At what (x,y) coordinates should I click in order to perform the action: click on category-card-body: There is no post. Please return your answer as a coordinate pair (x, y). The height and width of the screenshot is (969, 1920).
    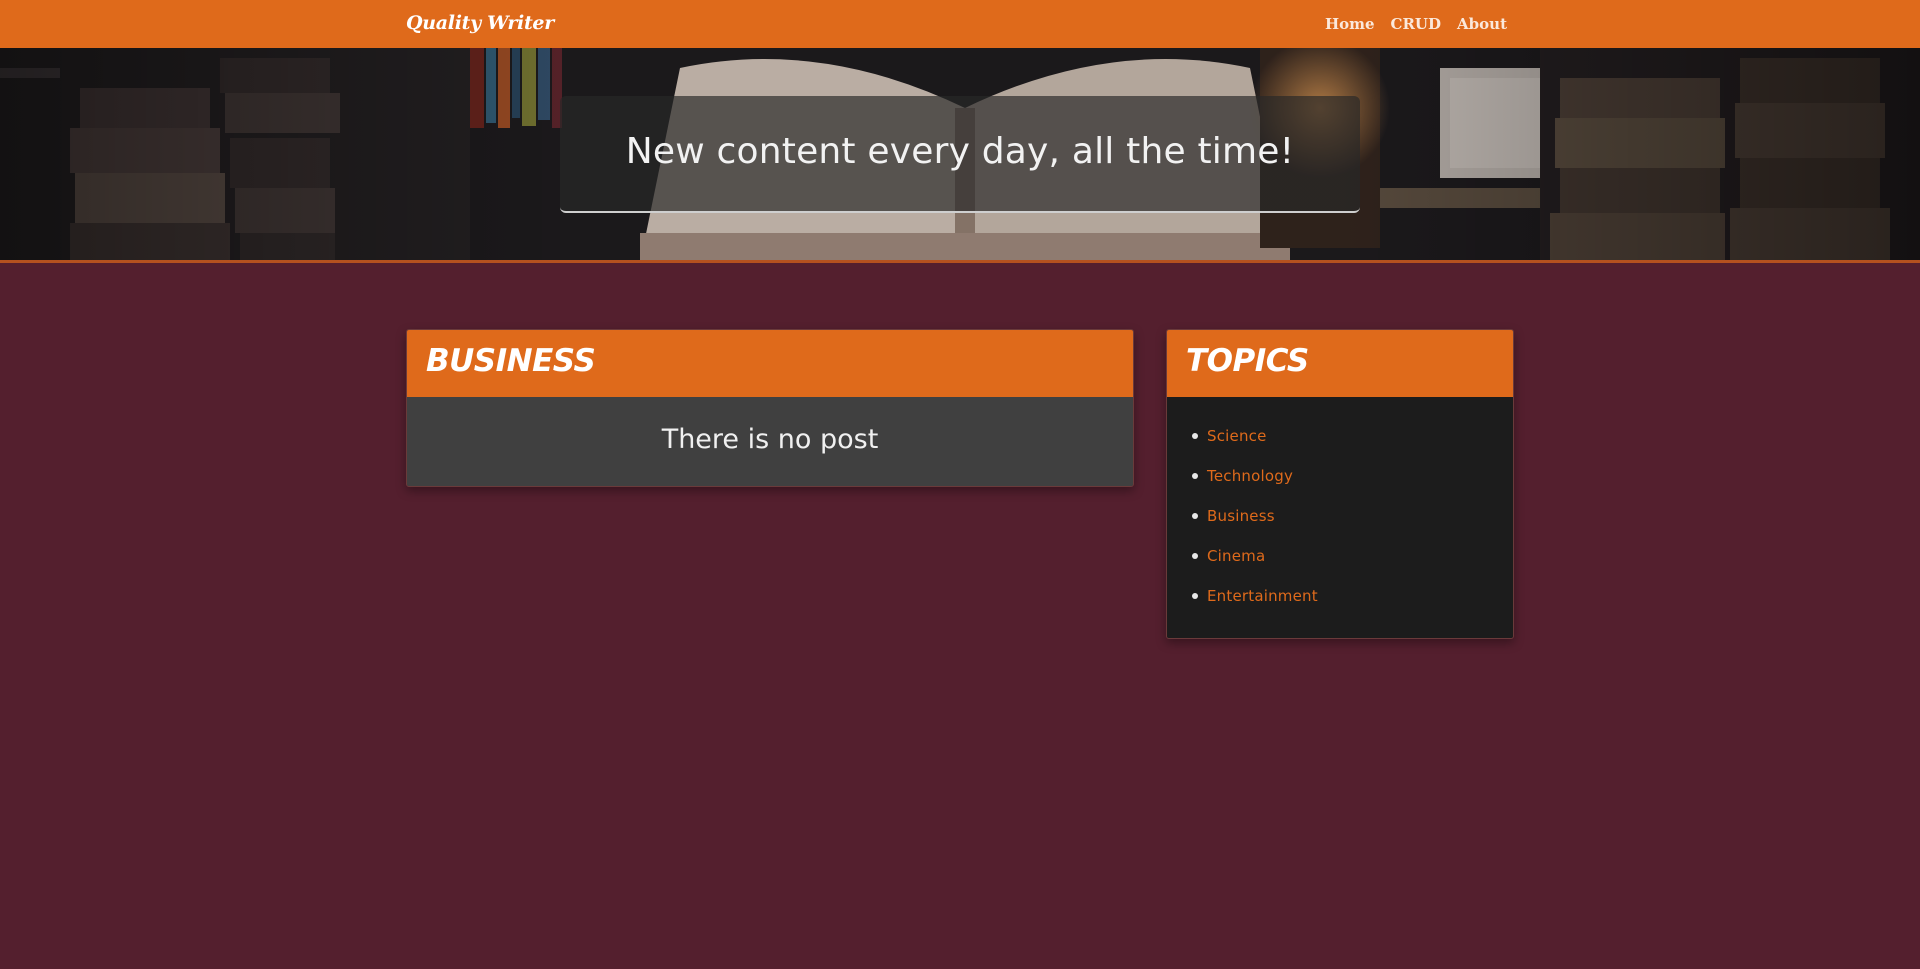
    Looking at the image, I should click on (770, 441).